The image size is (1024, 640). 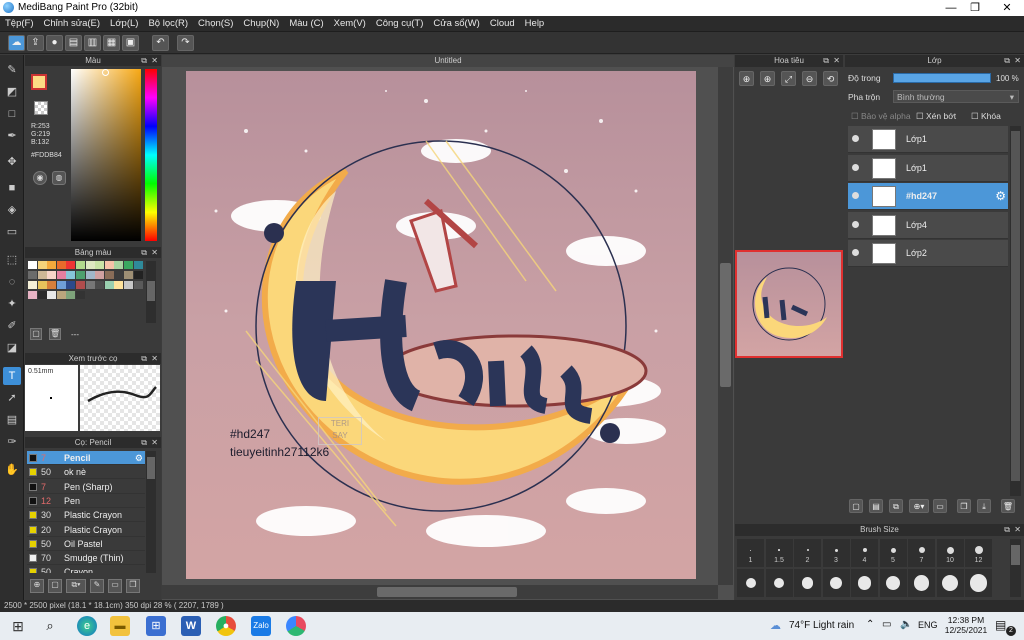 I want to click on layer-row: Lớp2, so click(x=928, y=253).